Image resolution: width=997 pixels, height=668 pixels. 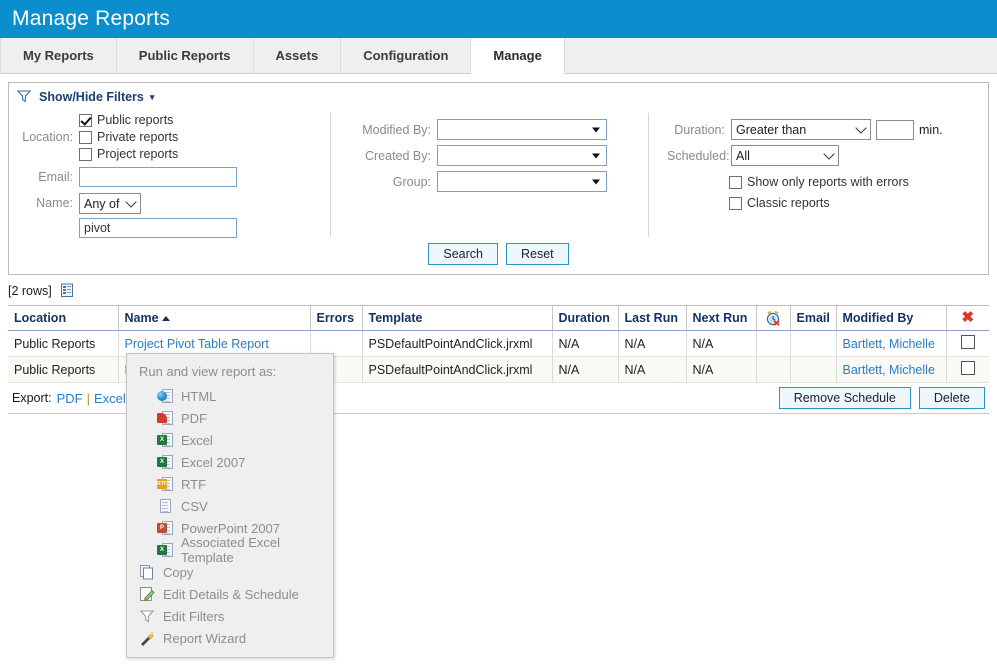 I want to click on location-option-project: Project reports, so click(x=128, y=154).